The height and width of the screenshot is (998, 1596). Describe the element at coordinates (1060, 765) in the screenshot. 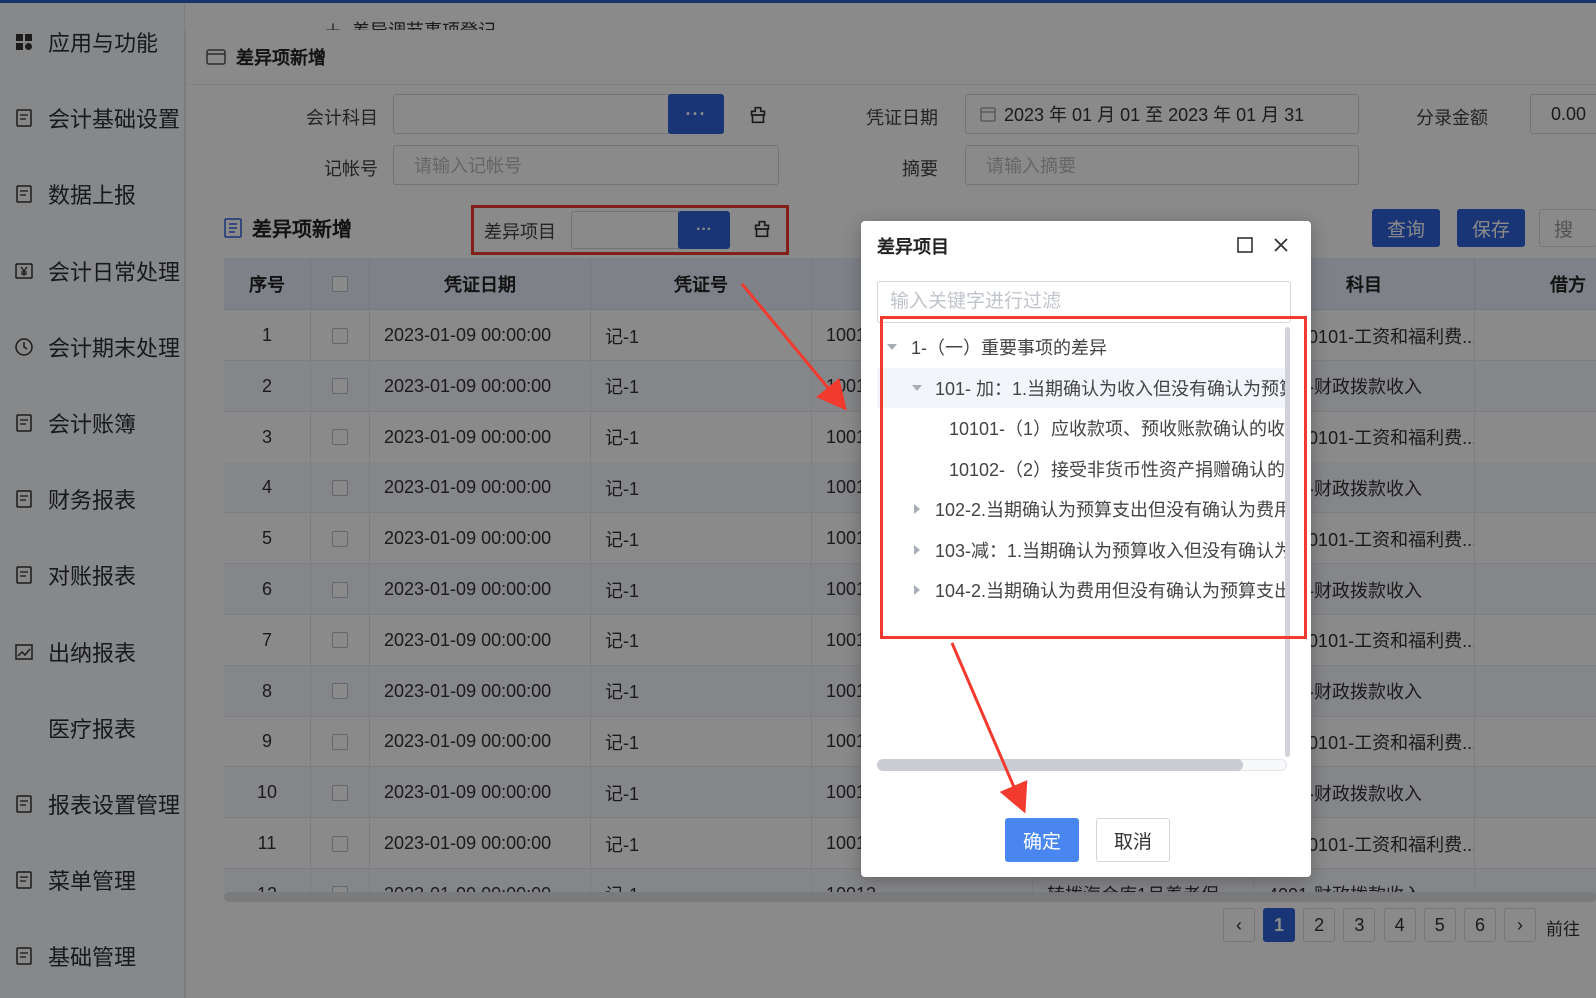

I see `tree-horizontal-scrollbar` at that location.